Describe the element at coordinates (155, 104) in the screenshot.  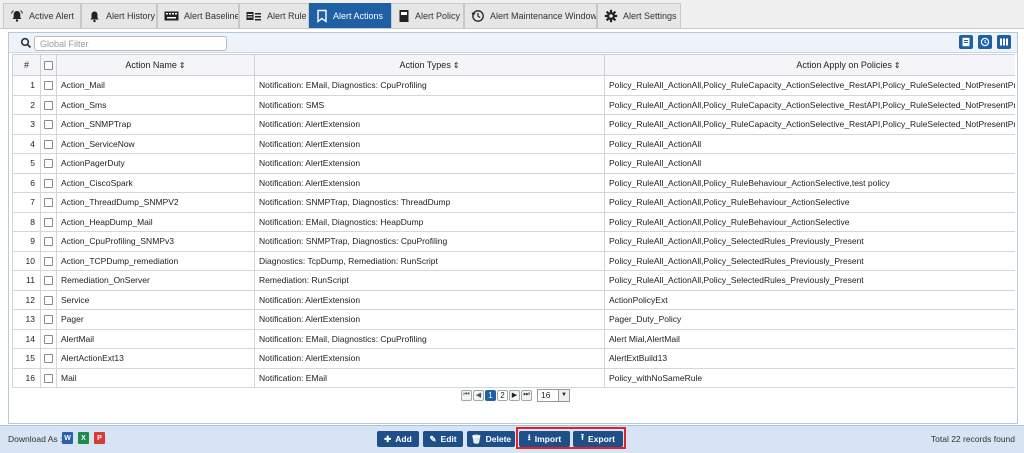
I see `action-name-cell: Action_Sms` at that location.